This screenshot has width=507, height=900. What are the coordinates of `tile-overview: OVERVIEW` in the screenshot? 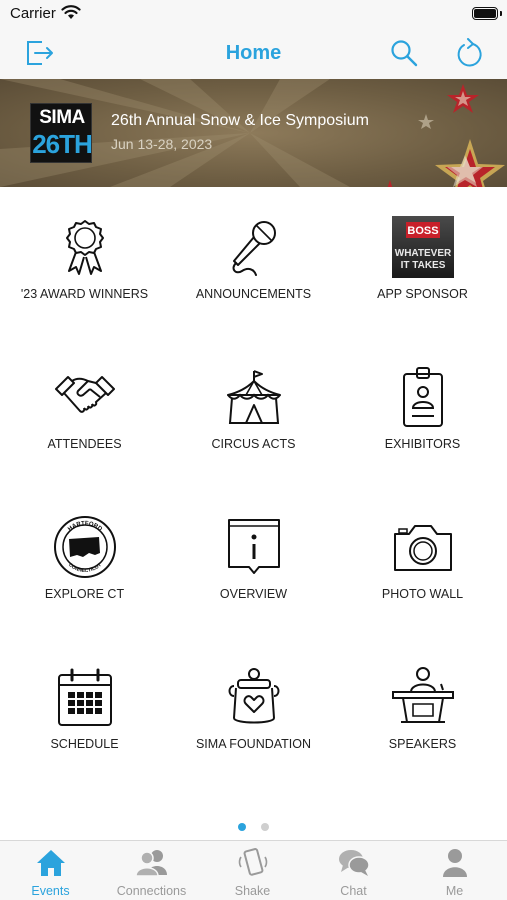 It's located at (253, 562).